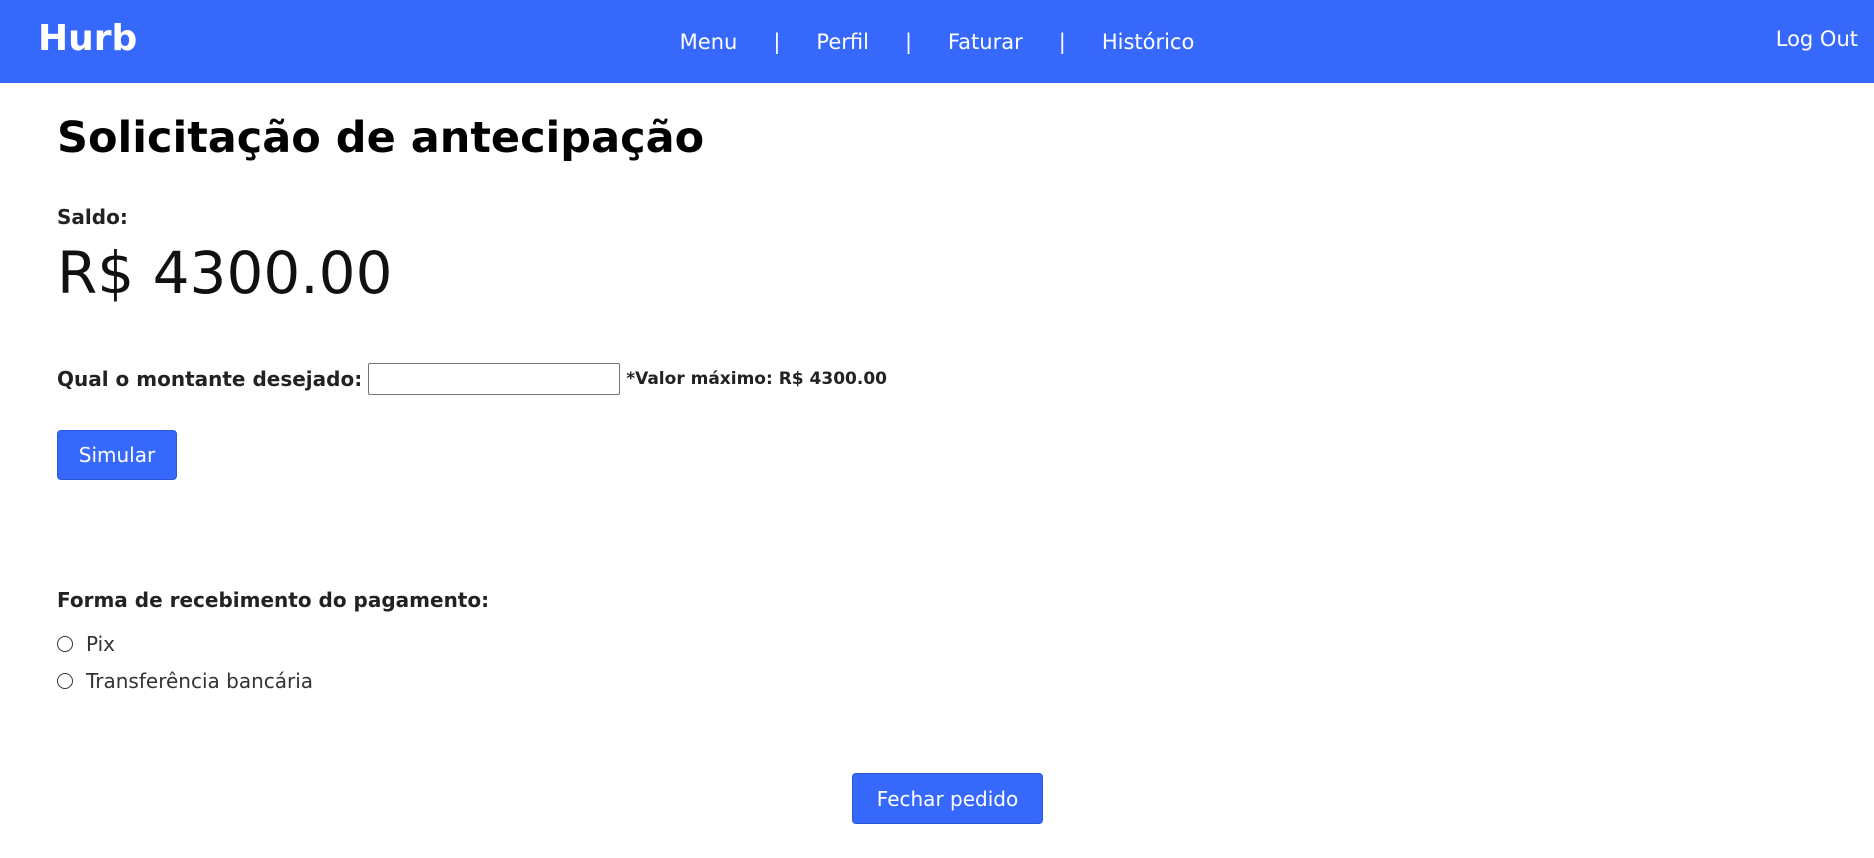 The height and width of the screenshot is (858, 1874). Describe the element at coordinates (381, 138) in the screenshot. I see `page-title: Solicitação de antecipação` at that location.